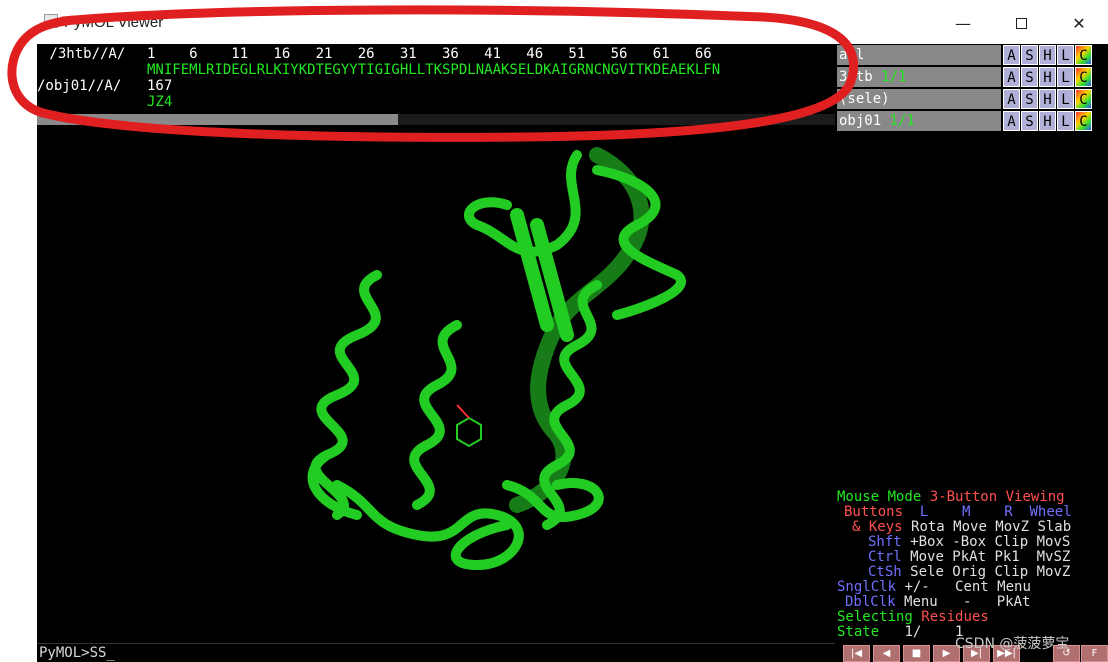 Image resolution: width=1108 pixels, height=662 pixels. I want to click on object-row-3htb: 3htb 1/1 A S H L C, so click(971, 77).